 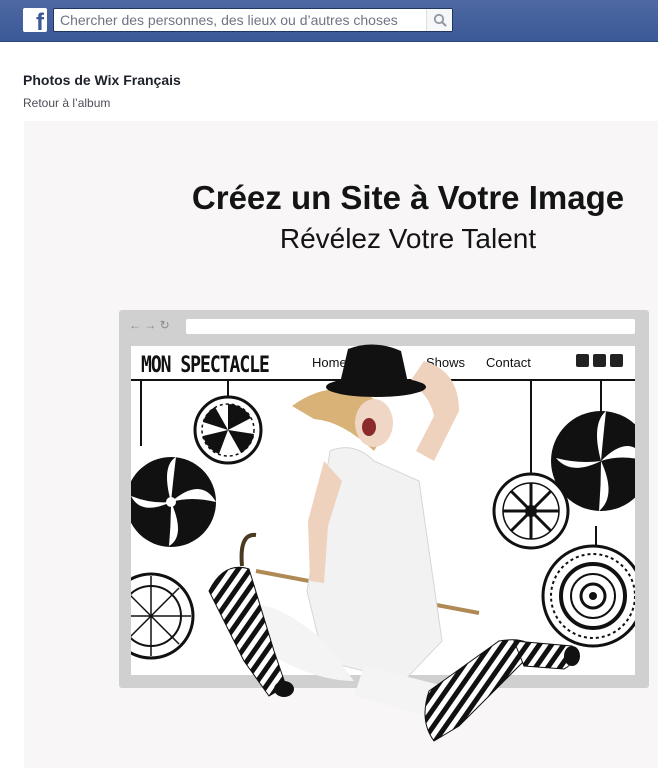 I want to click on top-navigation-bar: f, so click(x=329, y=21).